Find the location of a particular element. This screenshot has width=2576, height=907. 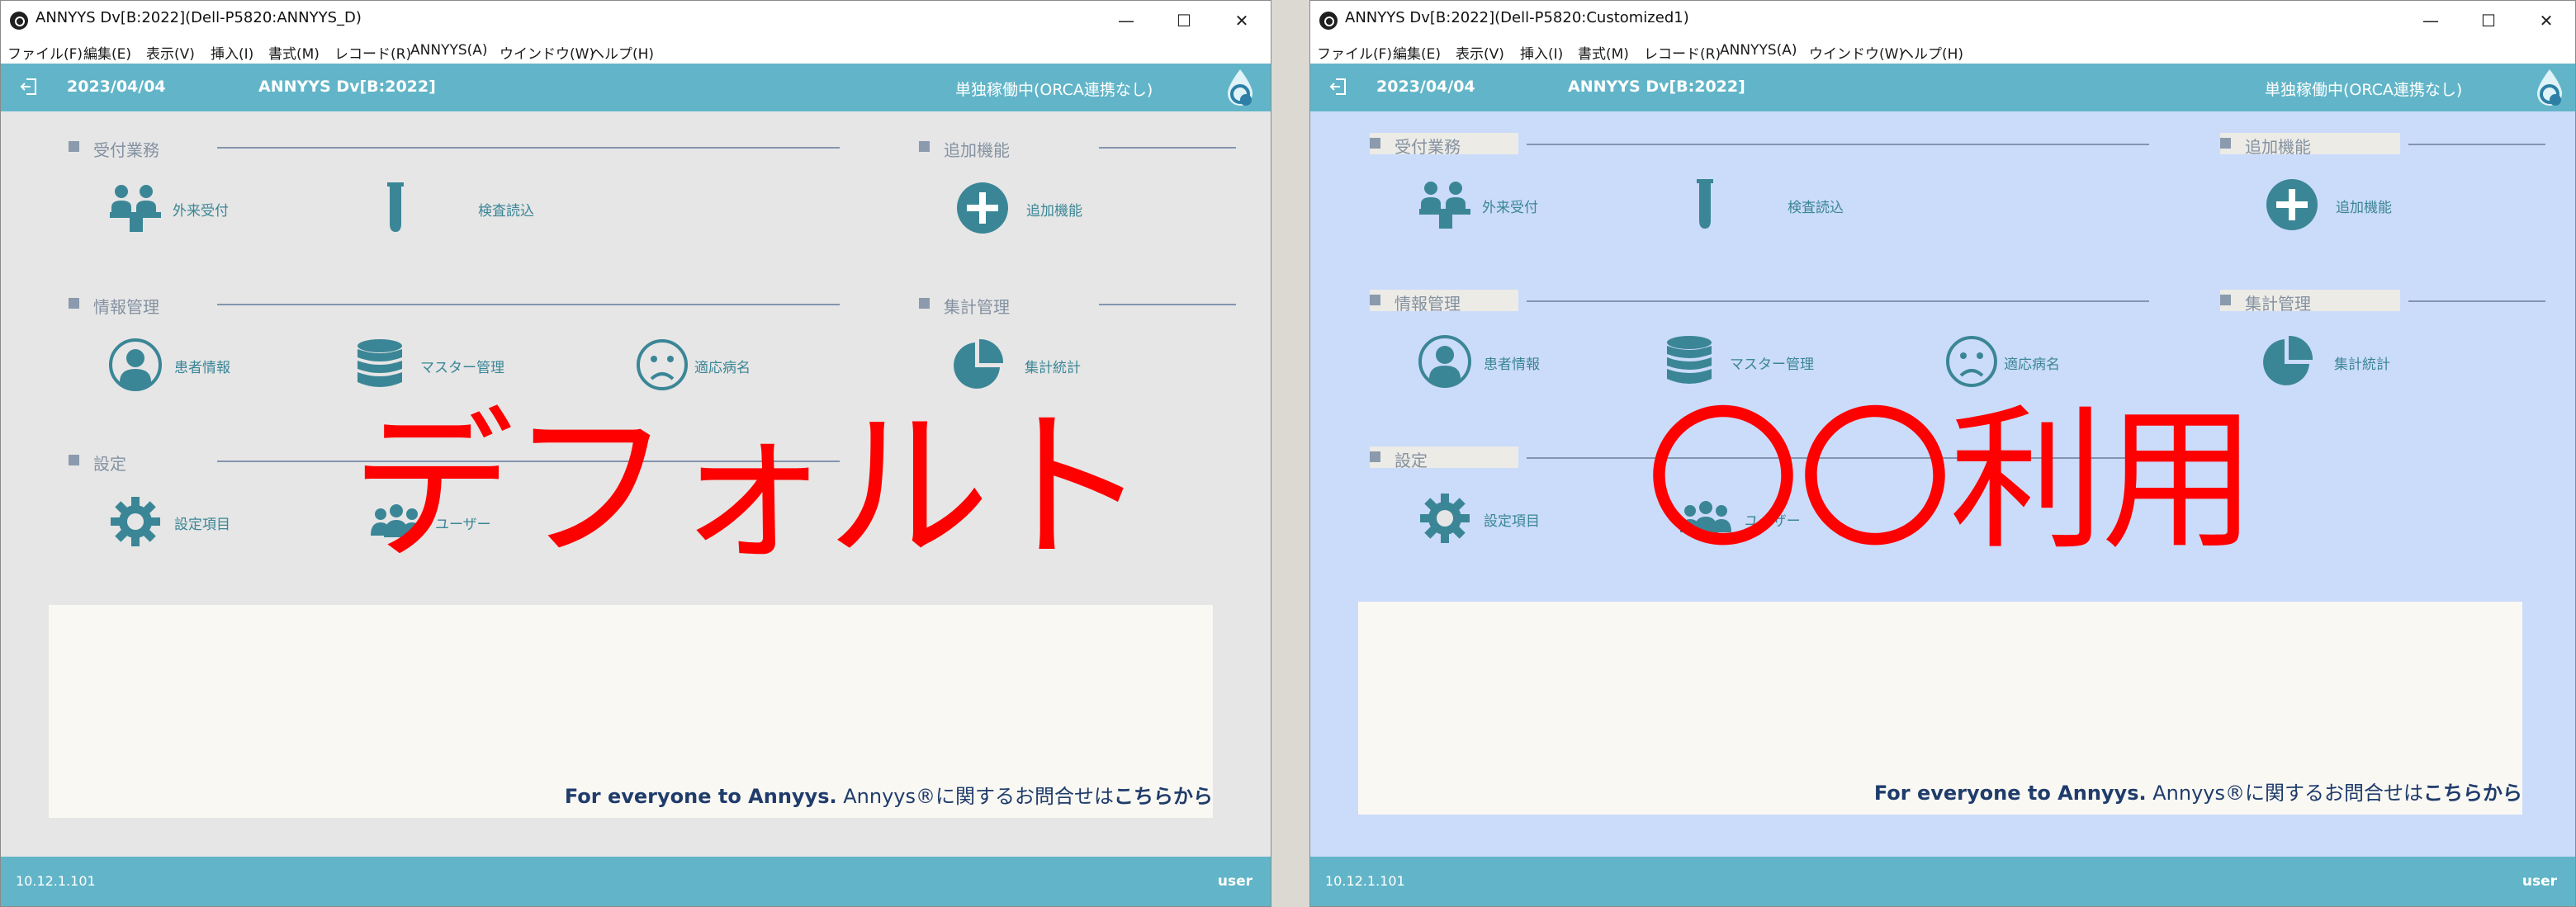

pie-chart-icon is located at coordinates (2288, 360).